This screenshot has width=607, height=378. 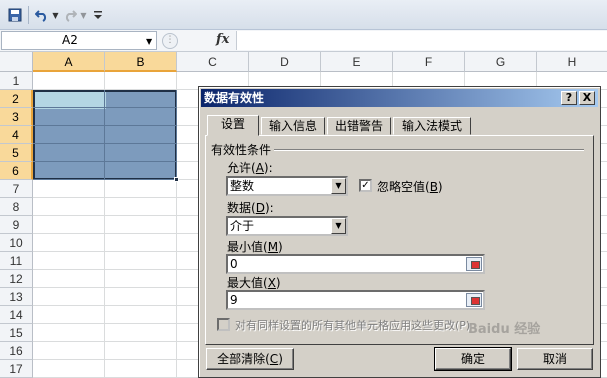 What do you see at coordinates (16, 153) in the screenshot?
I see `row-header: 5` at bounding box center [16, 153].